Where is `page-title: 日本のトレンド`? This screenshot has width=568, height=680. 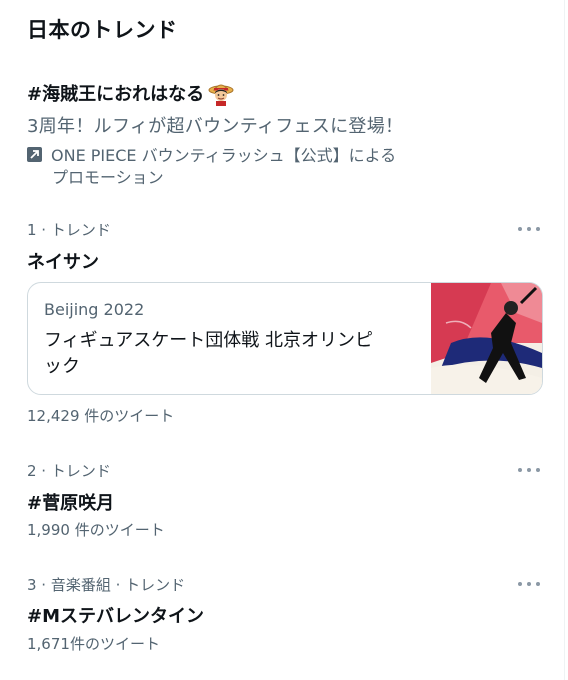
page-title: 日本のトレンド is located at coordinates (102, 30).